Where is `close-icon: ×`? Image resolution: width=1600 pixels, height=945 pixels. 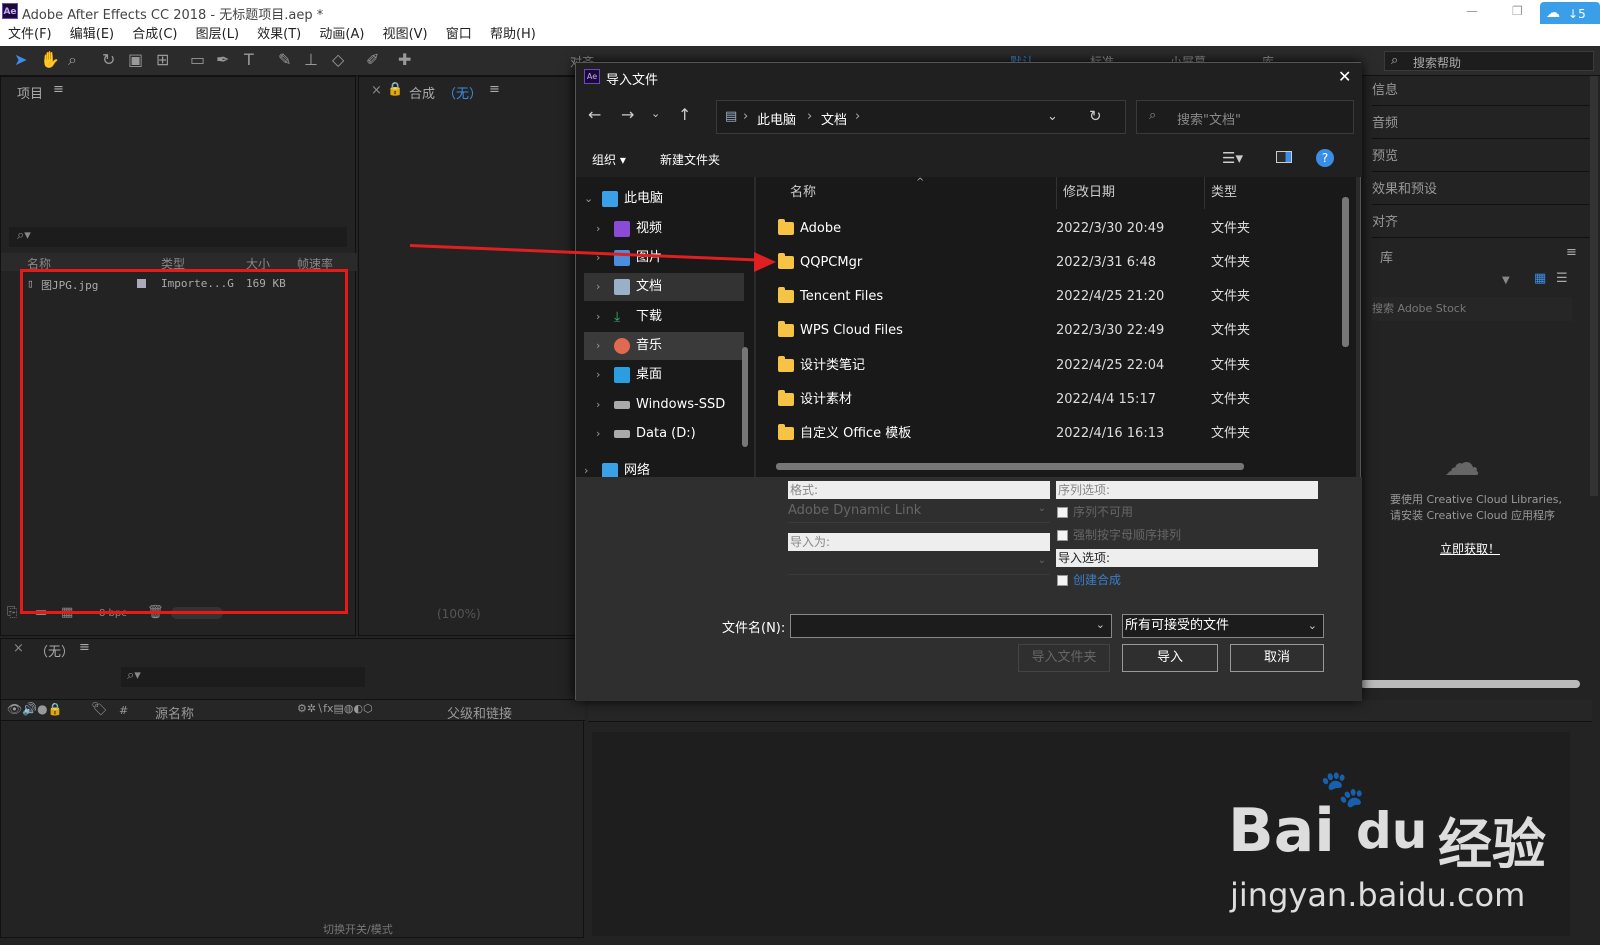
close-icon: × is located at coordinates (18, 648).